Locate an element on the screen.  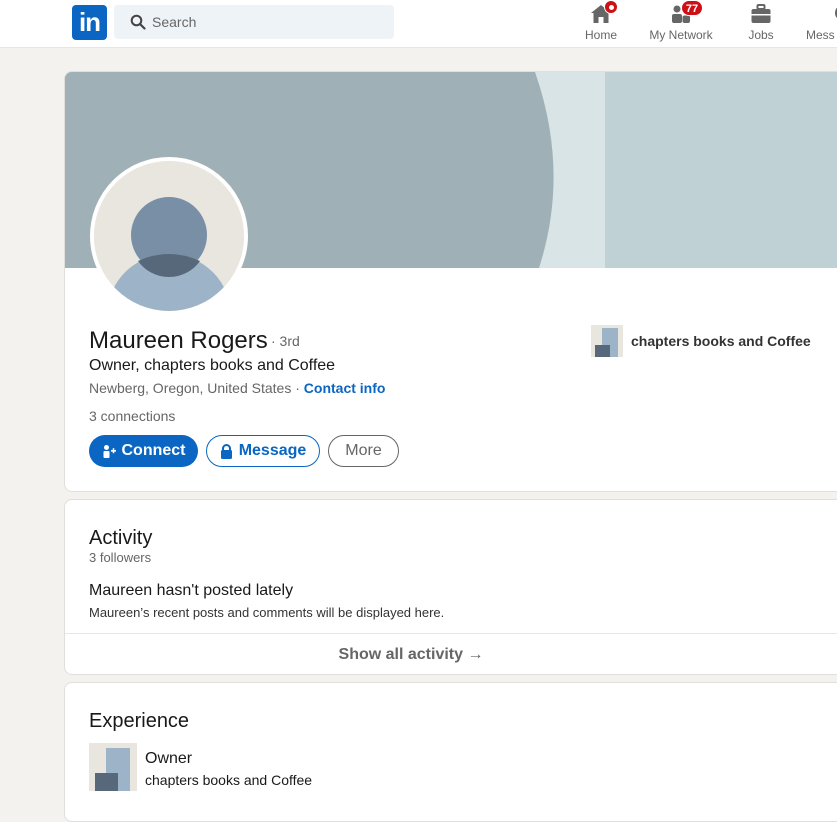
message-button: Message is located at coordinates (263, 451).